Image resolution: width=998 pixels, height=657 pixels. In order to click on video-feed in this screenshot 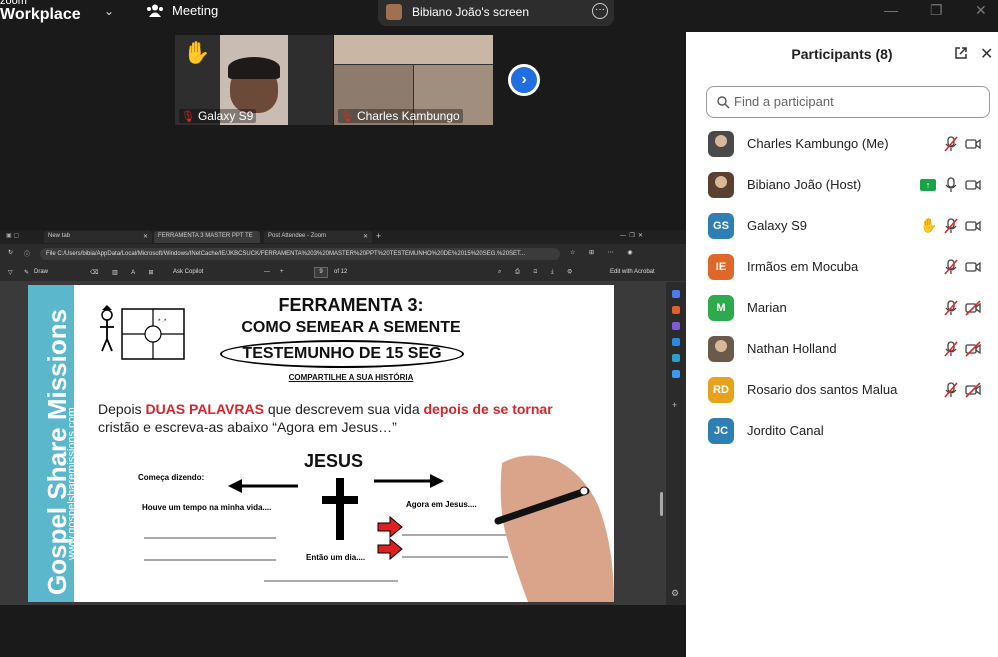, I will do `click(413, 50)`.